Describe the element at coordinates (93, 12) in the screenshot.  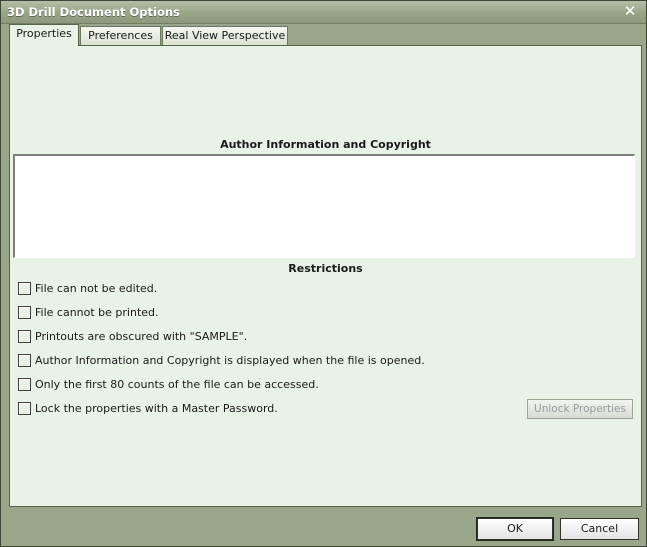
I see `window-title: 3D Drill Document Options` at that location.